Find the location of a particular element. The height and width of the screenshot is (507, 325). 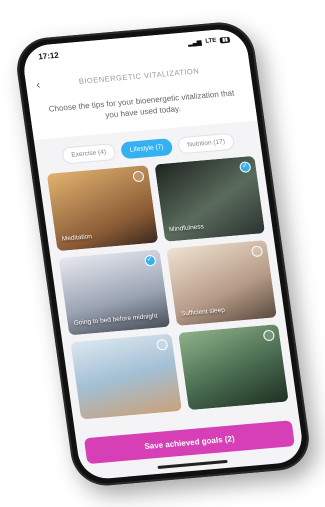

tip-card-bed-before-midnight: ✓ Going to bed before midnight is located at coordinates (114, 291).